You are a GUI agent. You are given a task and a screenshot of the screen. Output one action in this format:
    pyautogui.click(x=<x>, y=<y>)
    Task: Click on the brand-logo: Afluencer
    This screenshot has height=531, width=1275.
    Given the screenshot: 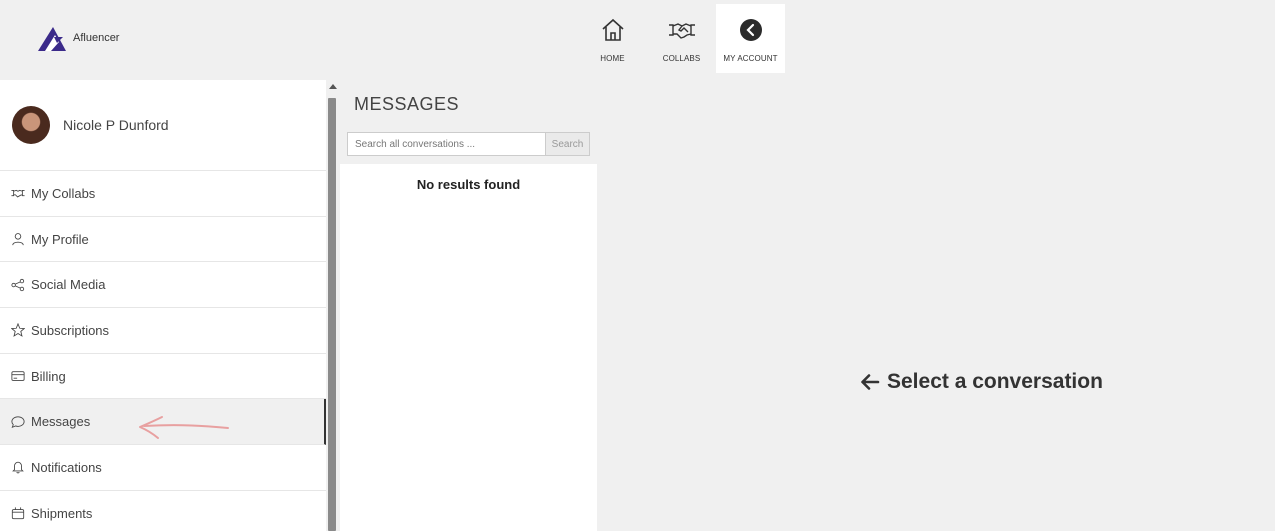 What is the action you would take?
    pyautogui.click(x=78, y=38)
    